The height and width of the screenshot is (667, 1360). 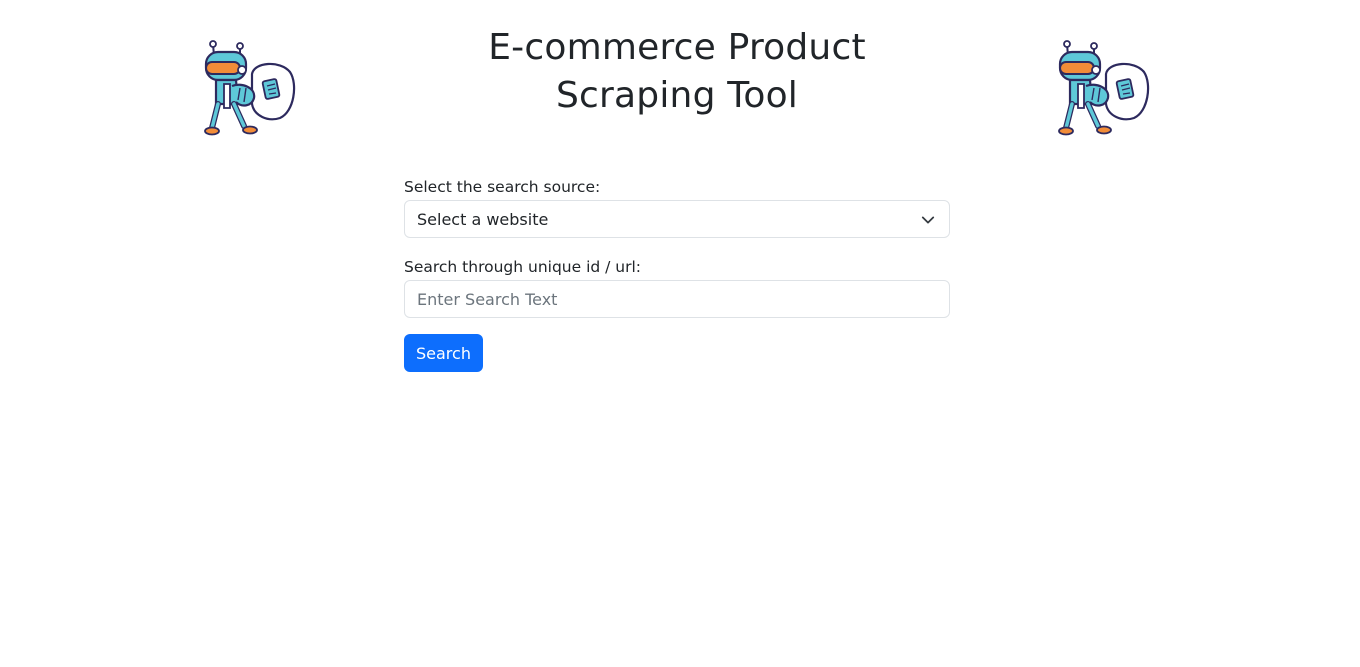 I want to click on search-text-label: Search through unique id / url:, so click(x=523, y=267).